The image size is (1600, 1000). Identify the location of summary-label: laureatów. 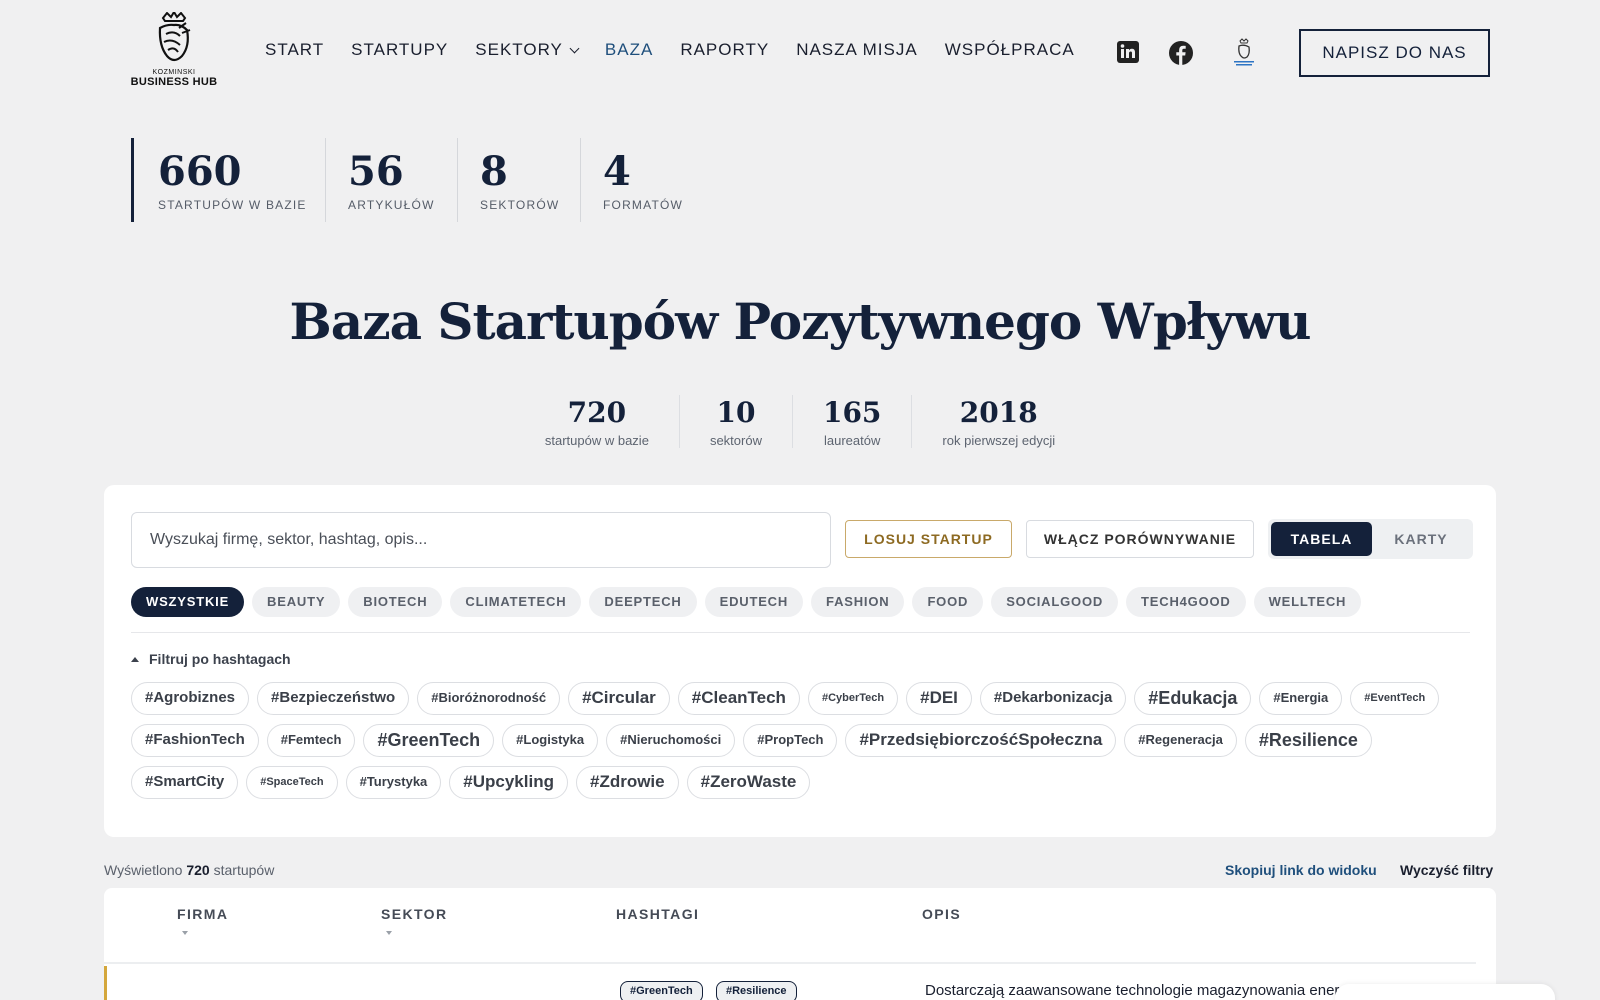
(852, 440).